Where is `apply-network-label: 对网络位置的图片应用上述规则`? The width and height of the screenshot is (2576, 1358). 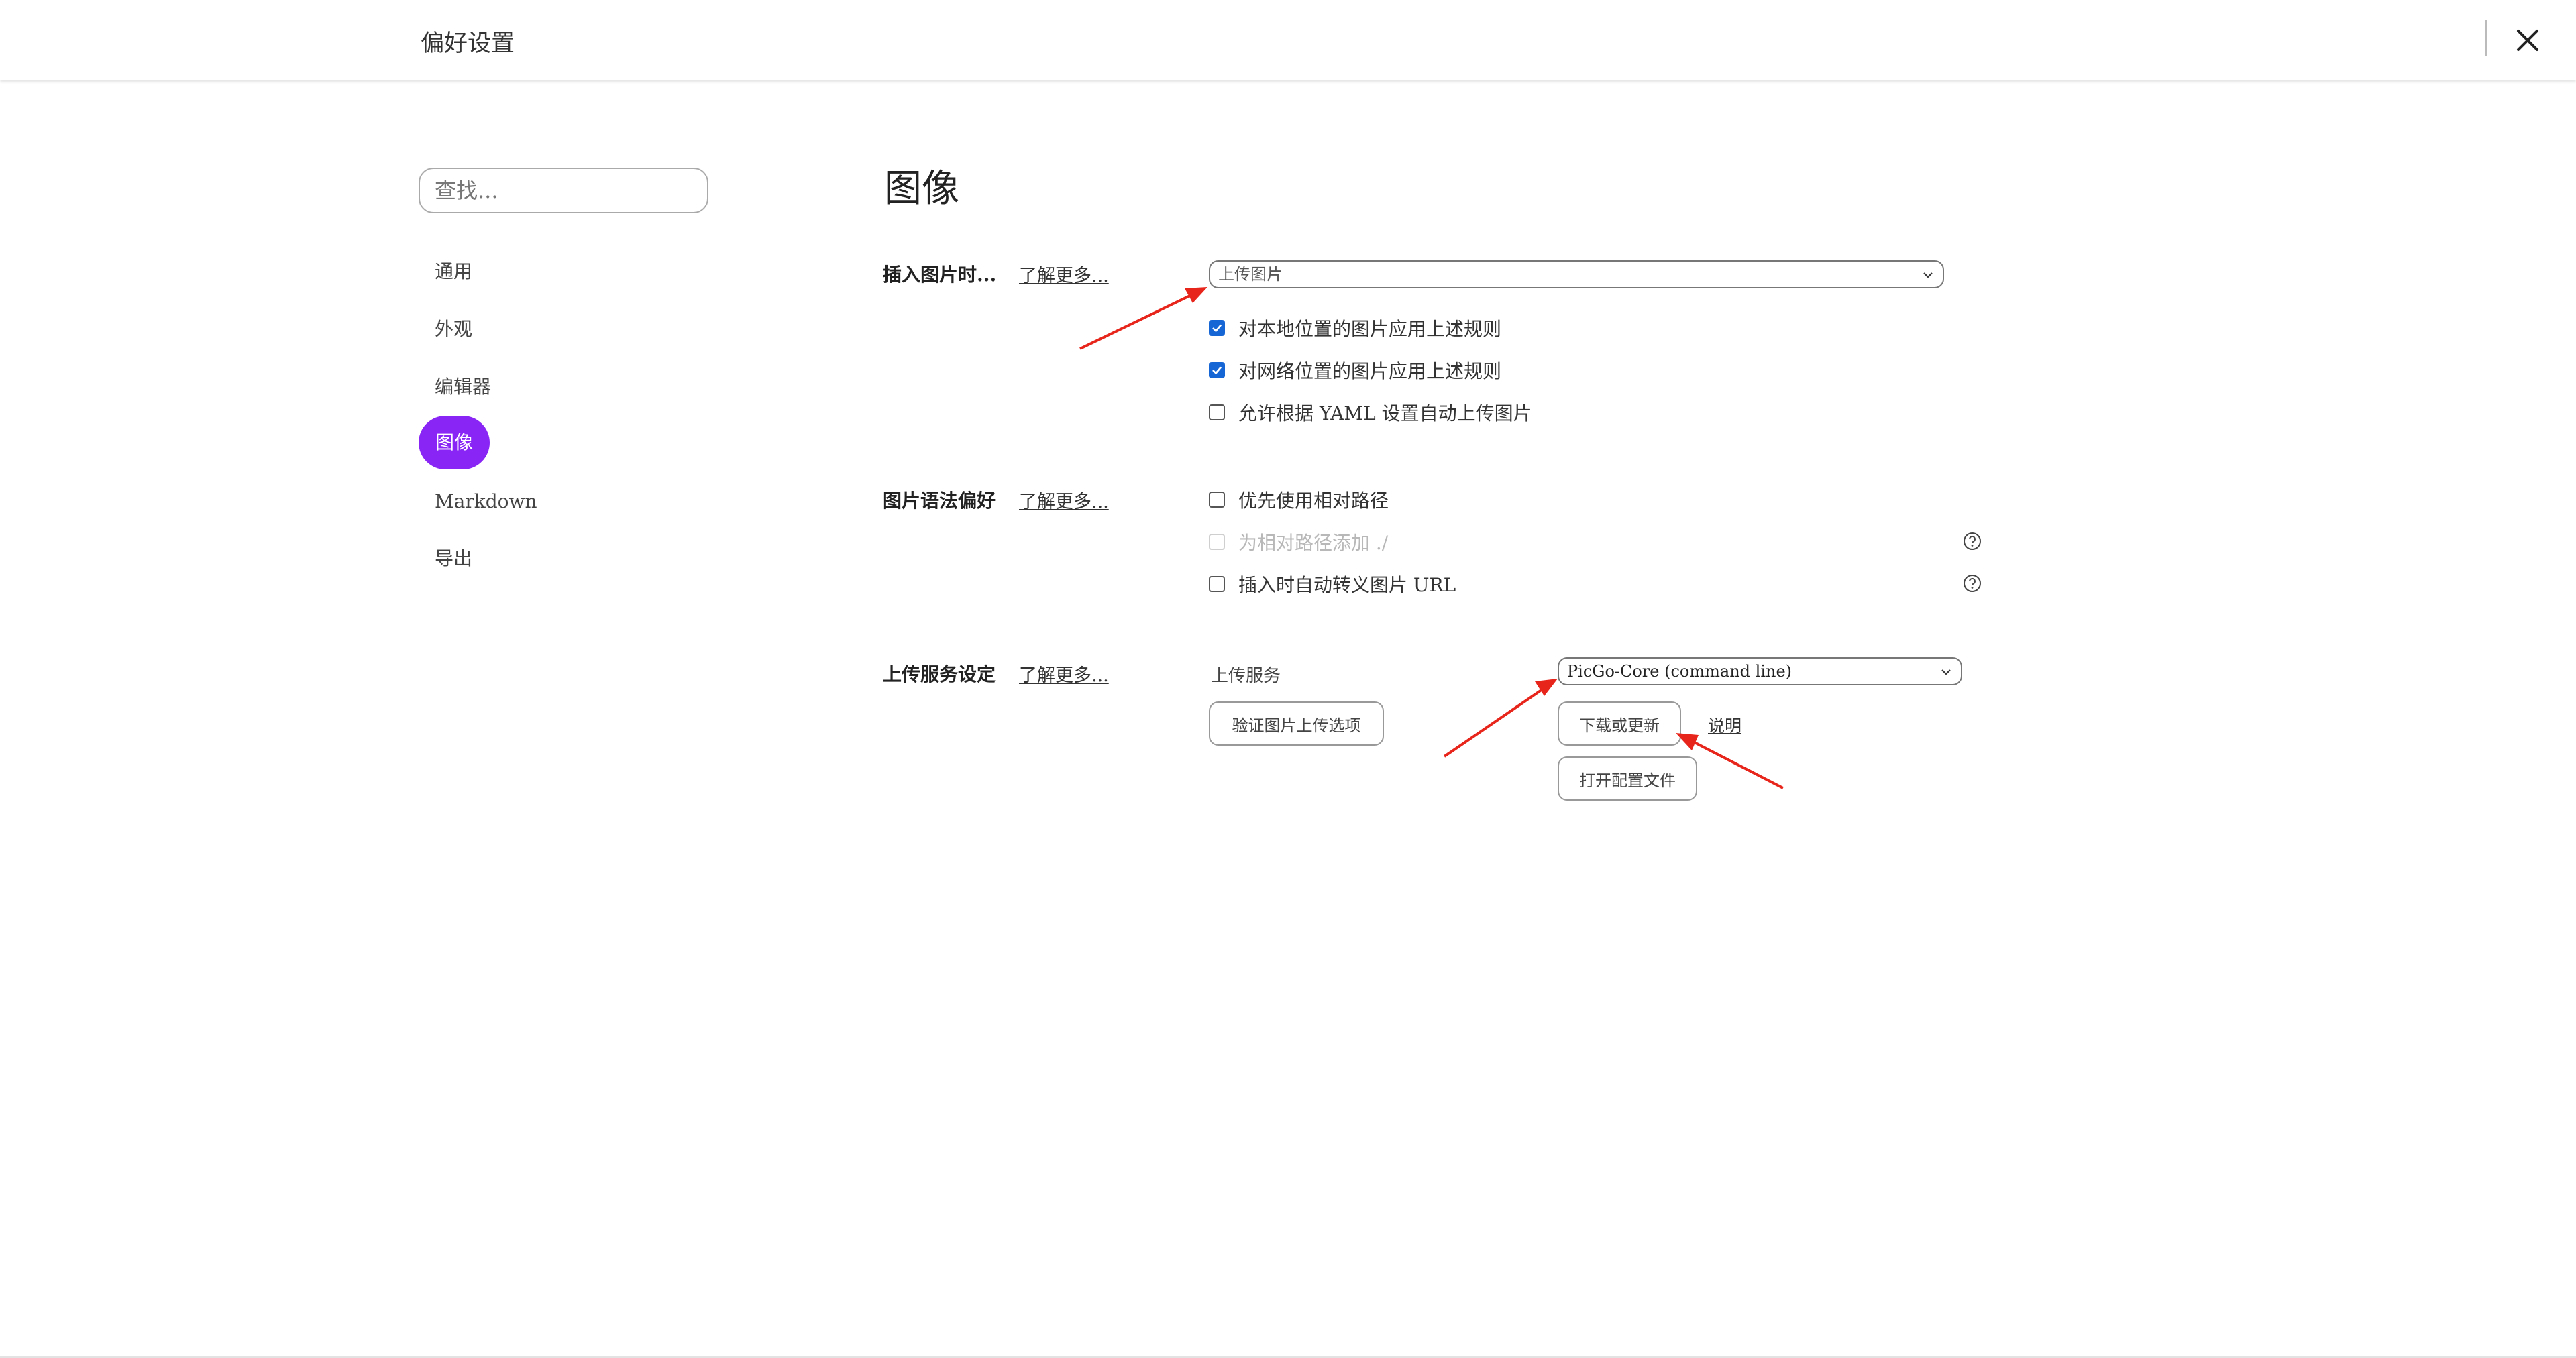 apply-network-label: 对网络位置的图片应用上述规则 is located at coordinates (1370, 371).